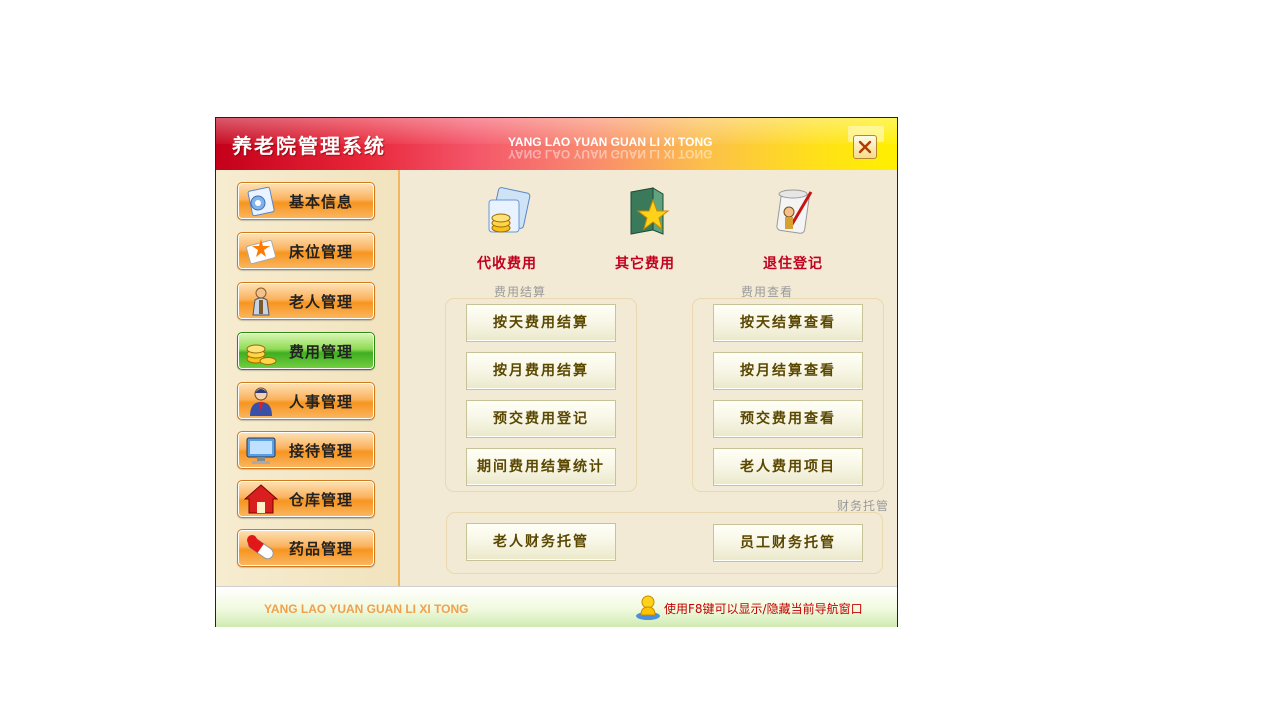 This screenshot has width=1280, height=720. Describe the element at coordinates (321, 402) in the screenshot. I see `sidebar-item-label: 人事管理` at that location.